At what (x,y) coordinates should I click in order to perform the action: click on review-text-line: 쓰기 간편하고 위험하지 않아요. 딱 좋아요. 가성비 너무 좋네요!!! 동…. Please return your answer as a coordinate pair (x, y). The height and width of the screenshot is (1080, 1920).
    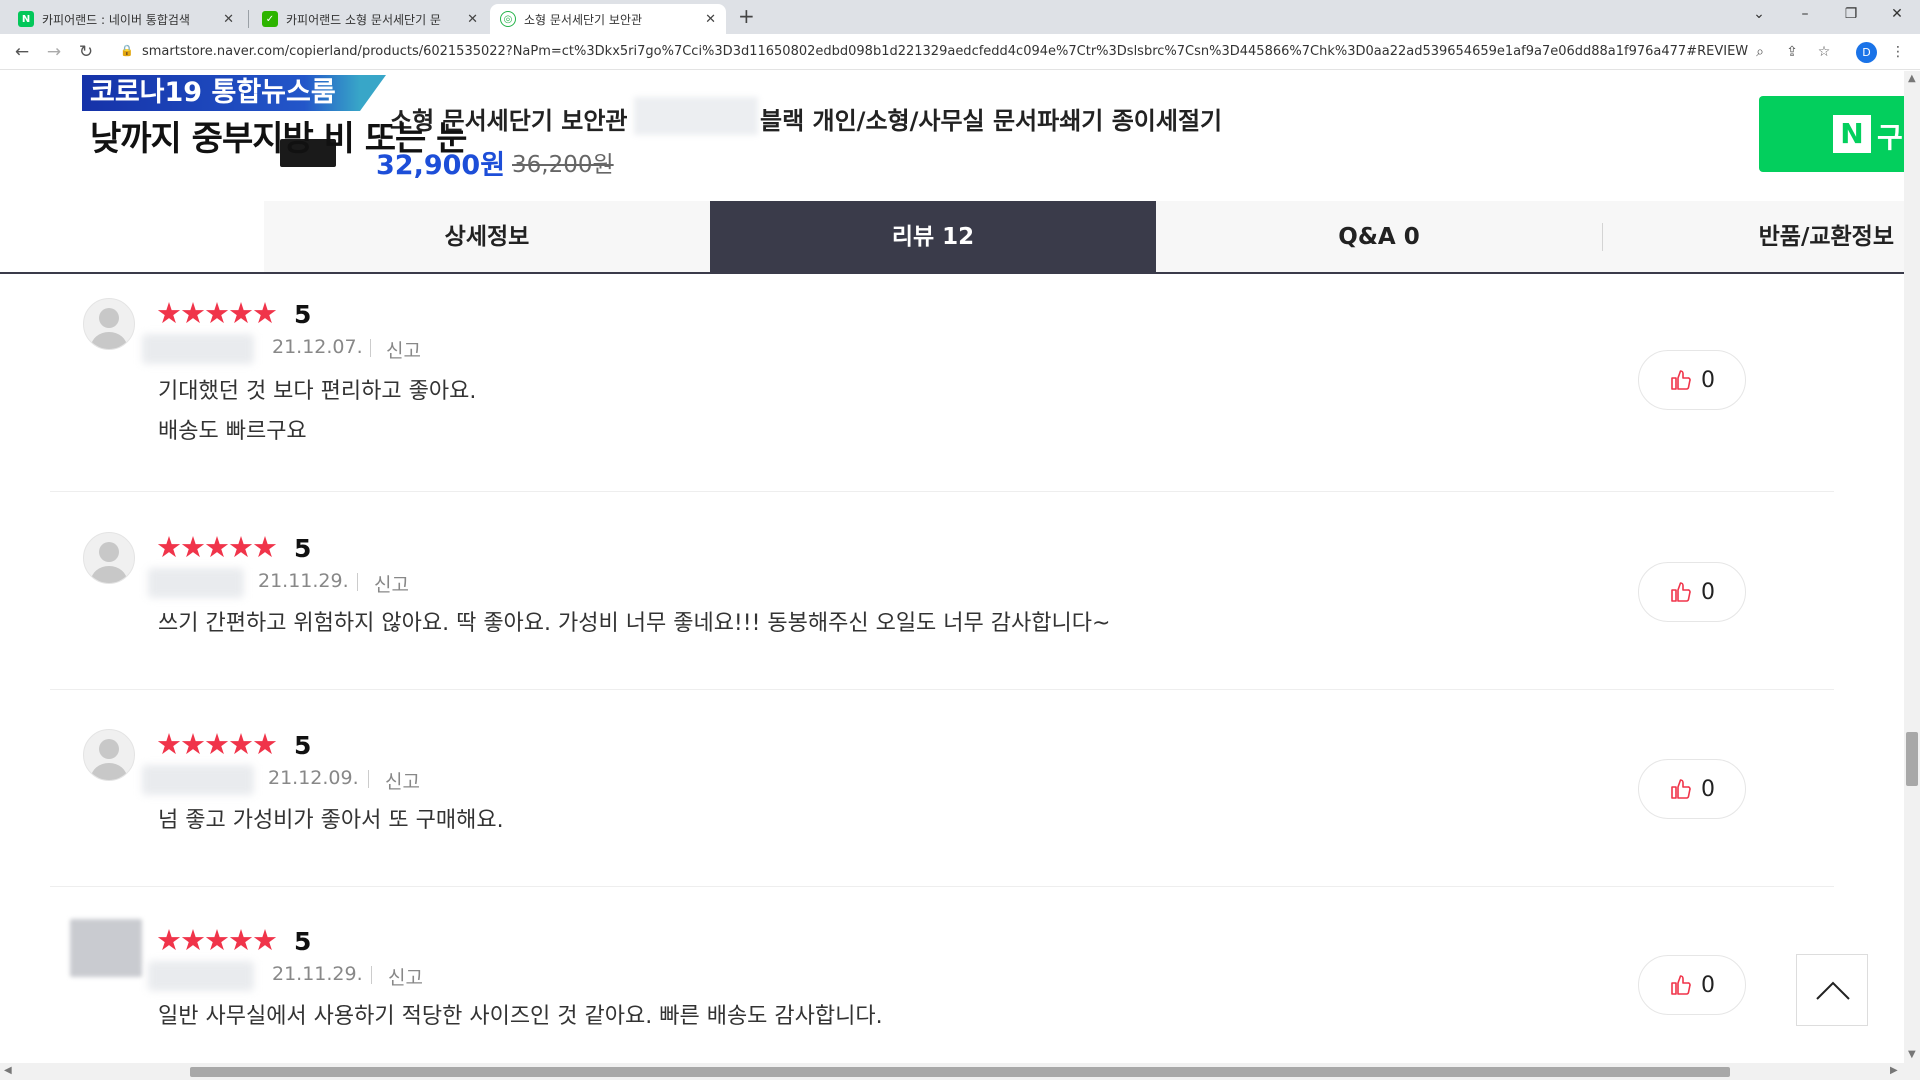
    Looking at the image, I should click on (634, 623).